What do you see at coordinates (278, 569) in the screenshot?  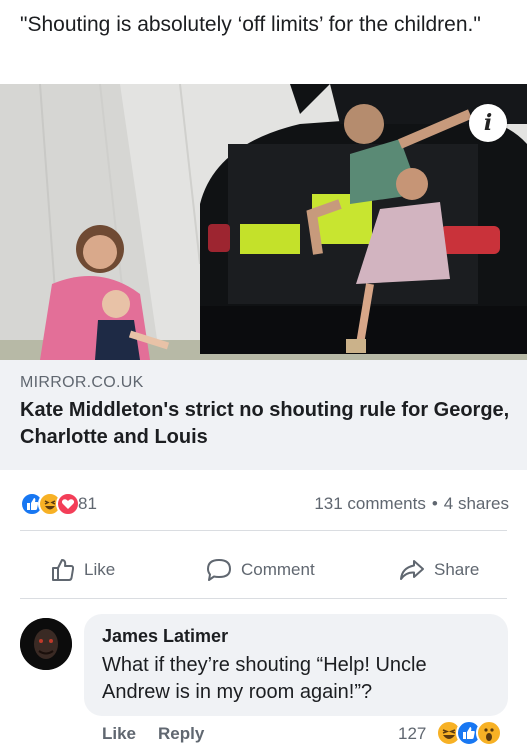 I see `comment-label: Comment` at bounding box center [278, 569].